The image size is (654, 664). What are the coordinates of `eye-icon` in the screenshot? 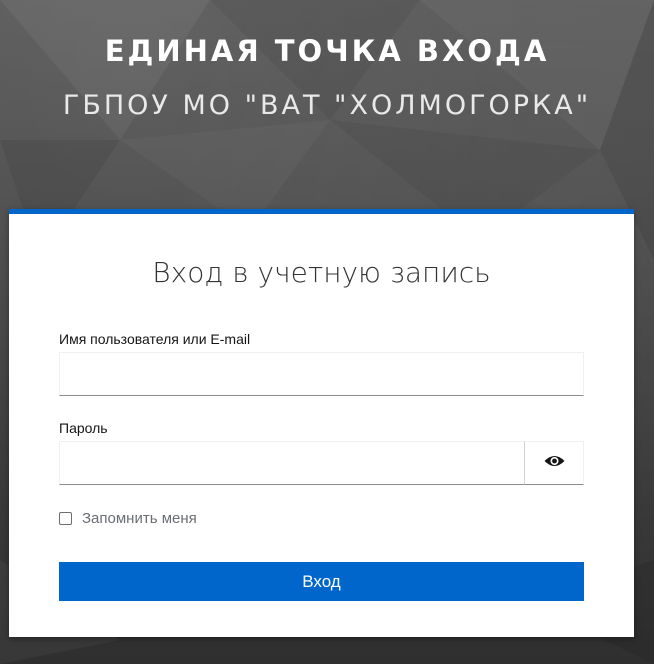 It's located at (554, 463).